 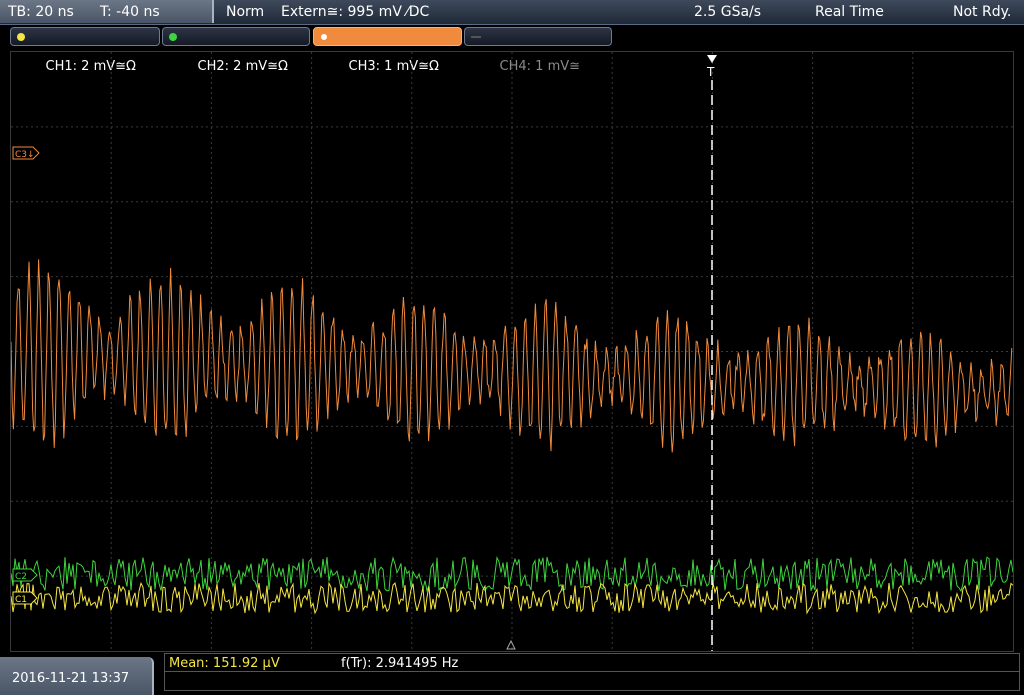 What do you see at coordinates (41, 12) in the screenshot?
I see `timebase-value: TB: 20 ns` at bounding box center [41, 12].